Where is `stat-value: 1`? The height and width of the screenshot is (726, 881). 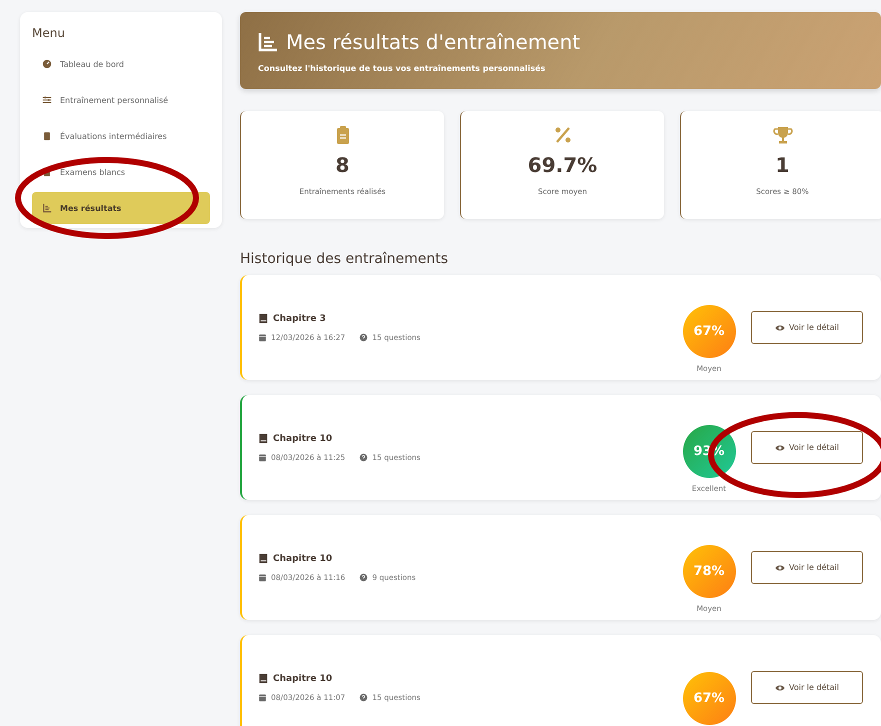 stat-value: 1 is located at coordinates (783, 165).